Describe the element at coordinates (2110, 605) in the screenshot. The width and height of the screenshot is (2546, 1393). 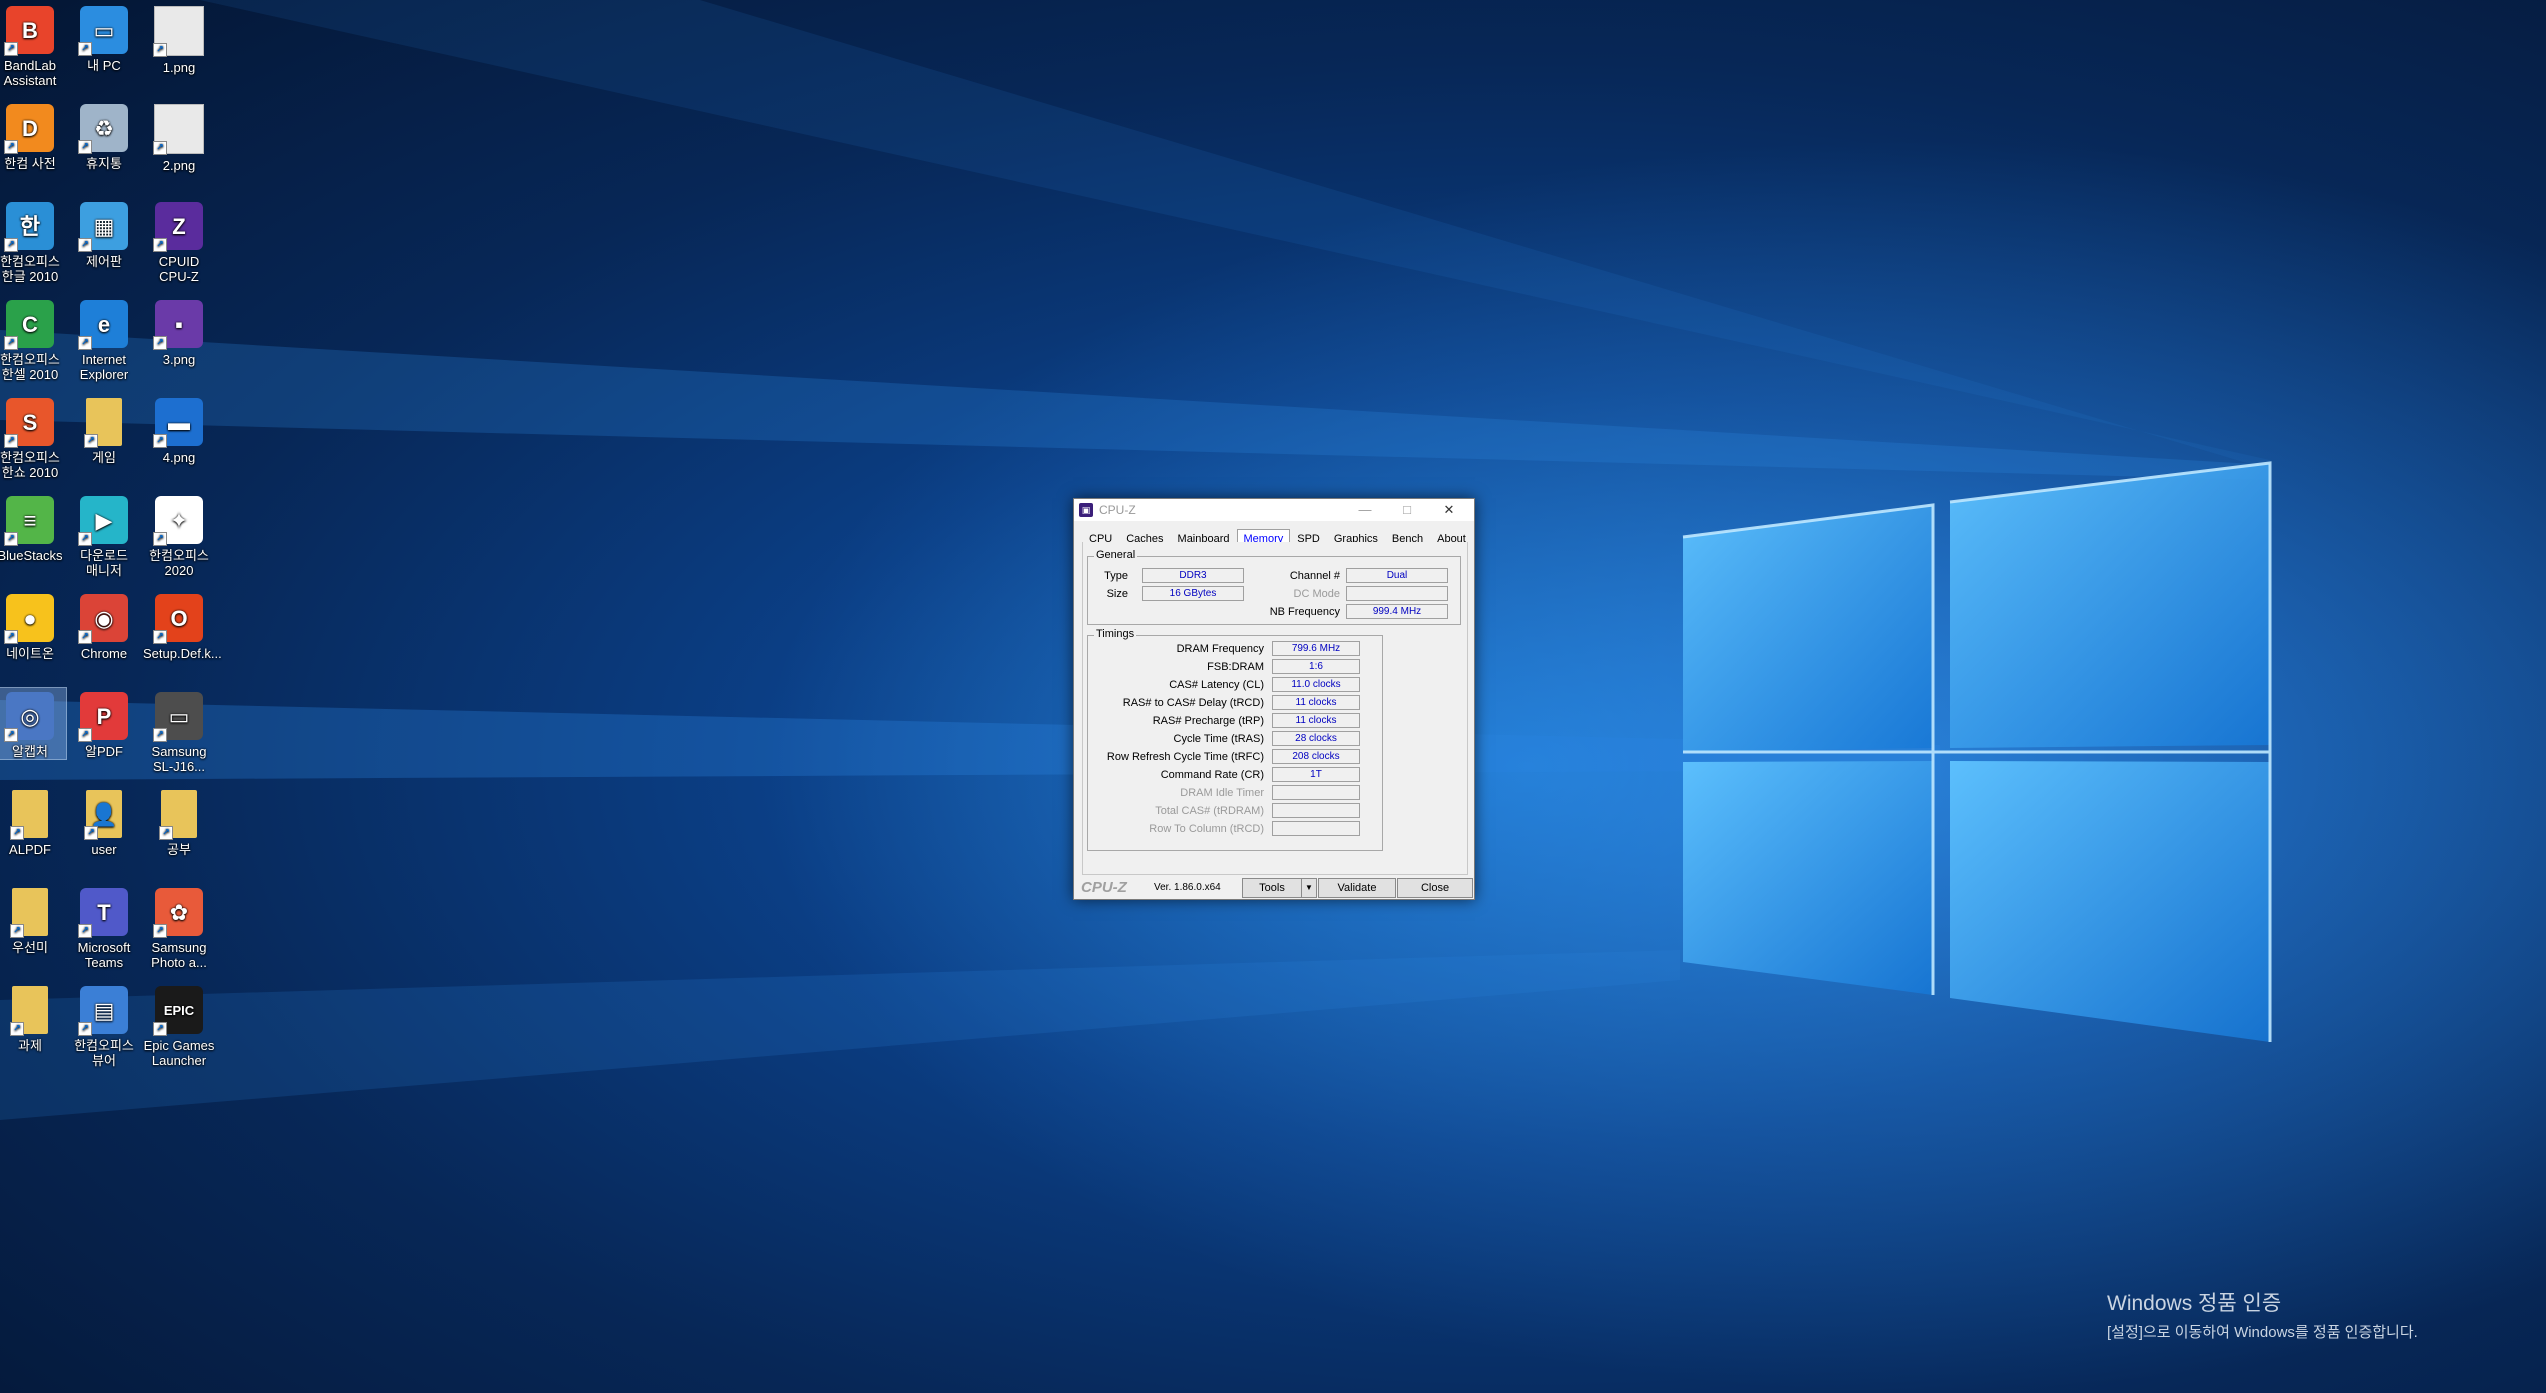
I see `logo-pane-top-right` at that location.